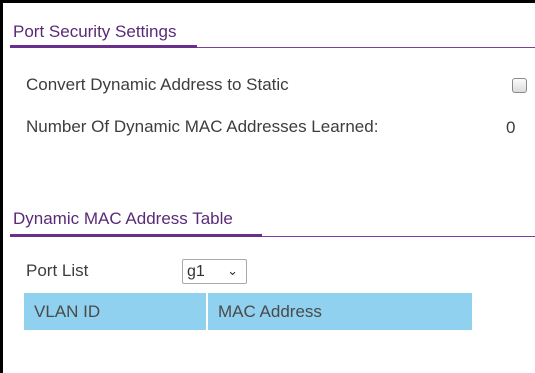 This screenshot has width=535, height=373. I want to click on learned-count-label: Number Of Dynamic MAC Addresses Learned:, so click(202, 126).